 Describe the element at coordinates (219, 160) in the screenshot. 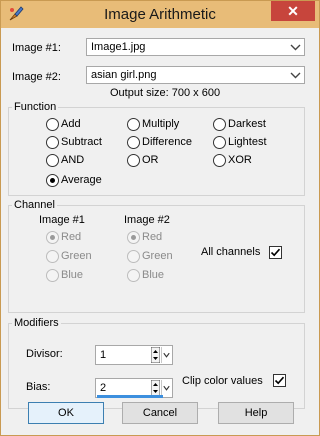

I see `radio-xor` at that location.